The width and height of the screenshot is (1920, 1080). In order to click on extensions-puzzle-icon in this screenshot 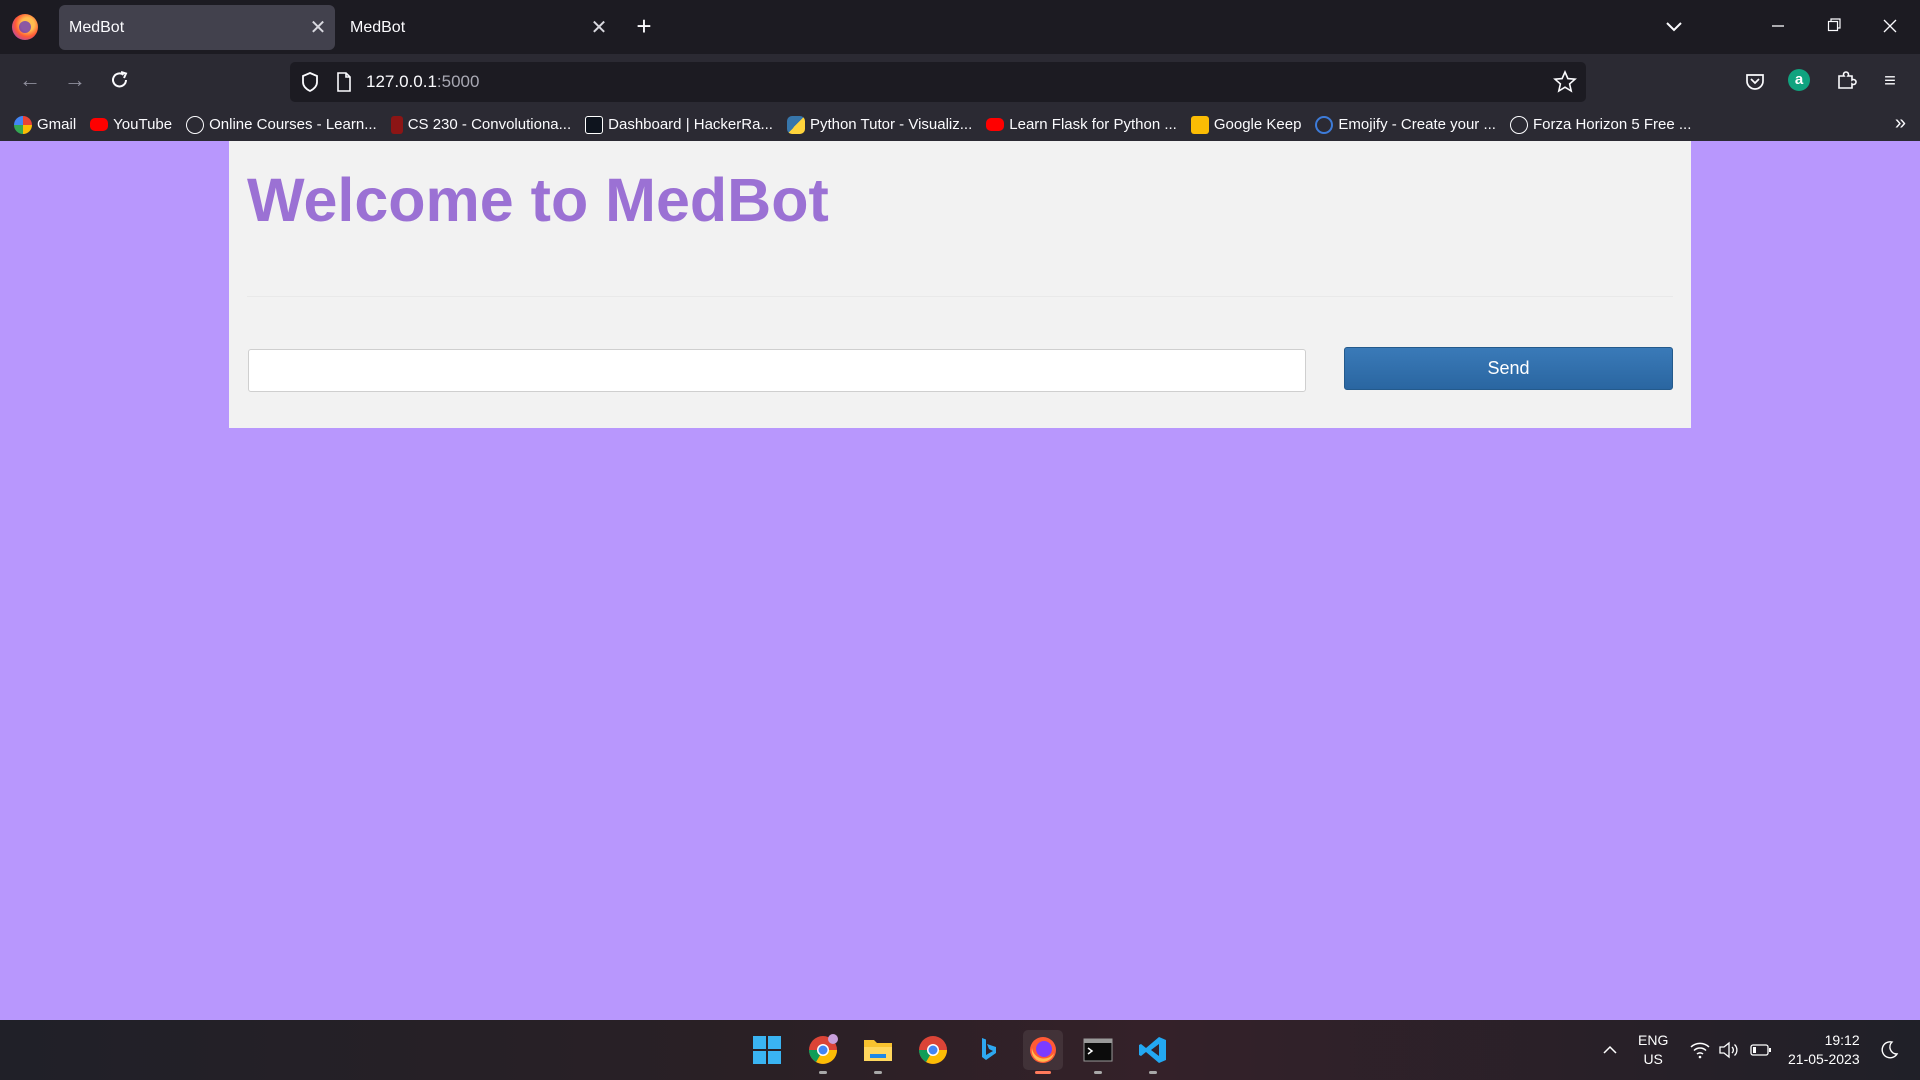, I will do `click(1846, 81)`.